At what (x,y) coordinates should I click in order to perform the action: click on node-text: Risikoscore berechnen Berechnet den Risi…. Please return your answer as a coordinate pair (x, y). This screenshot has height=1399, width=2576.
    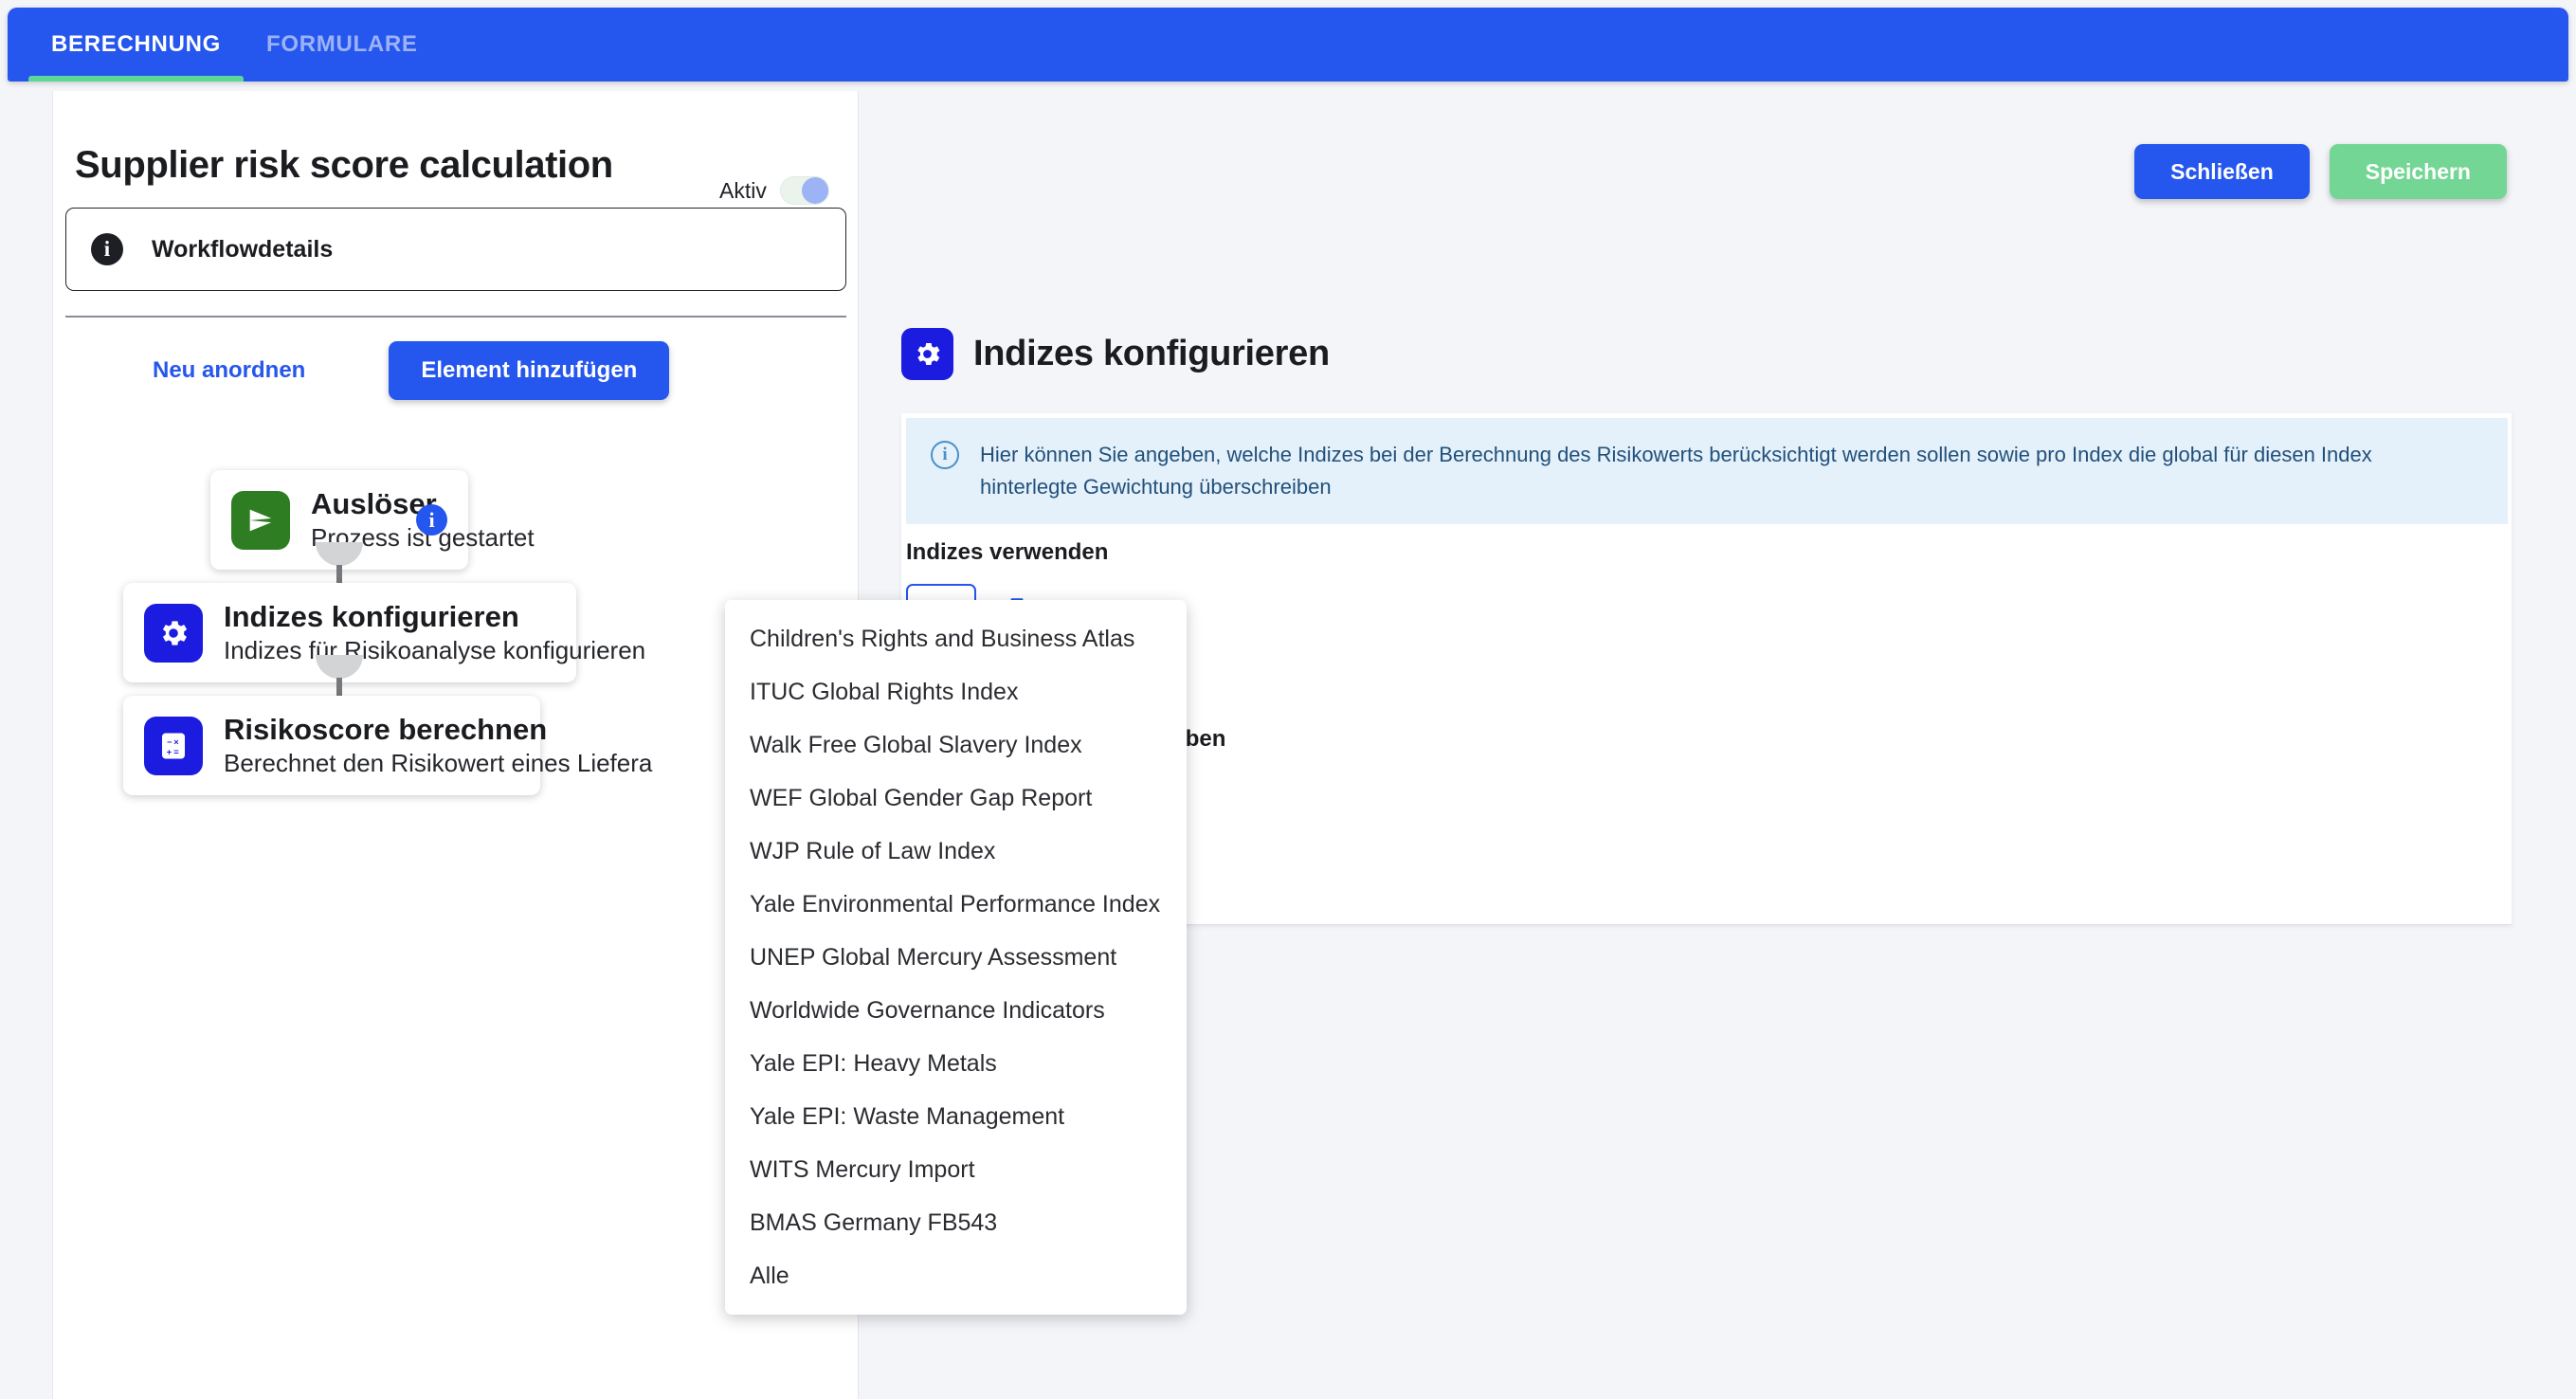
    Looking at the image, I should click on (438, 745).